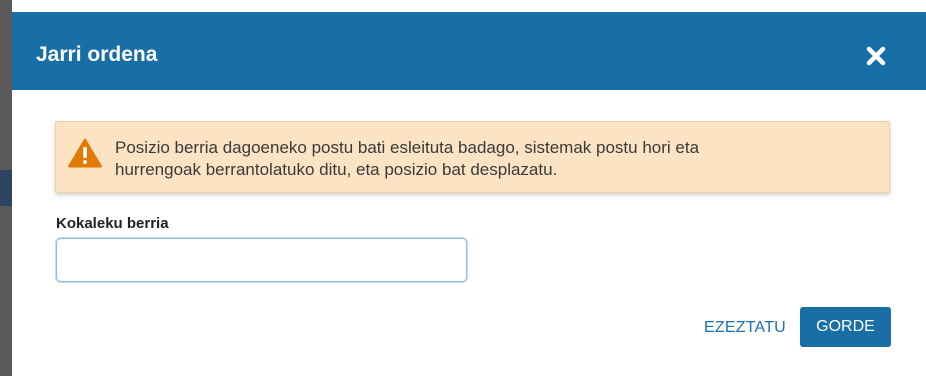 The width and height of the screenshot is (926, 376). Describe the element at coordinates (261, 260) in the screenshot. I see `new-position-input` at that location.